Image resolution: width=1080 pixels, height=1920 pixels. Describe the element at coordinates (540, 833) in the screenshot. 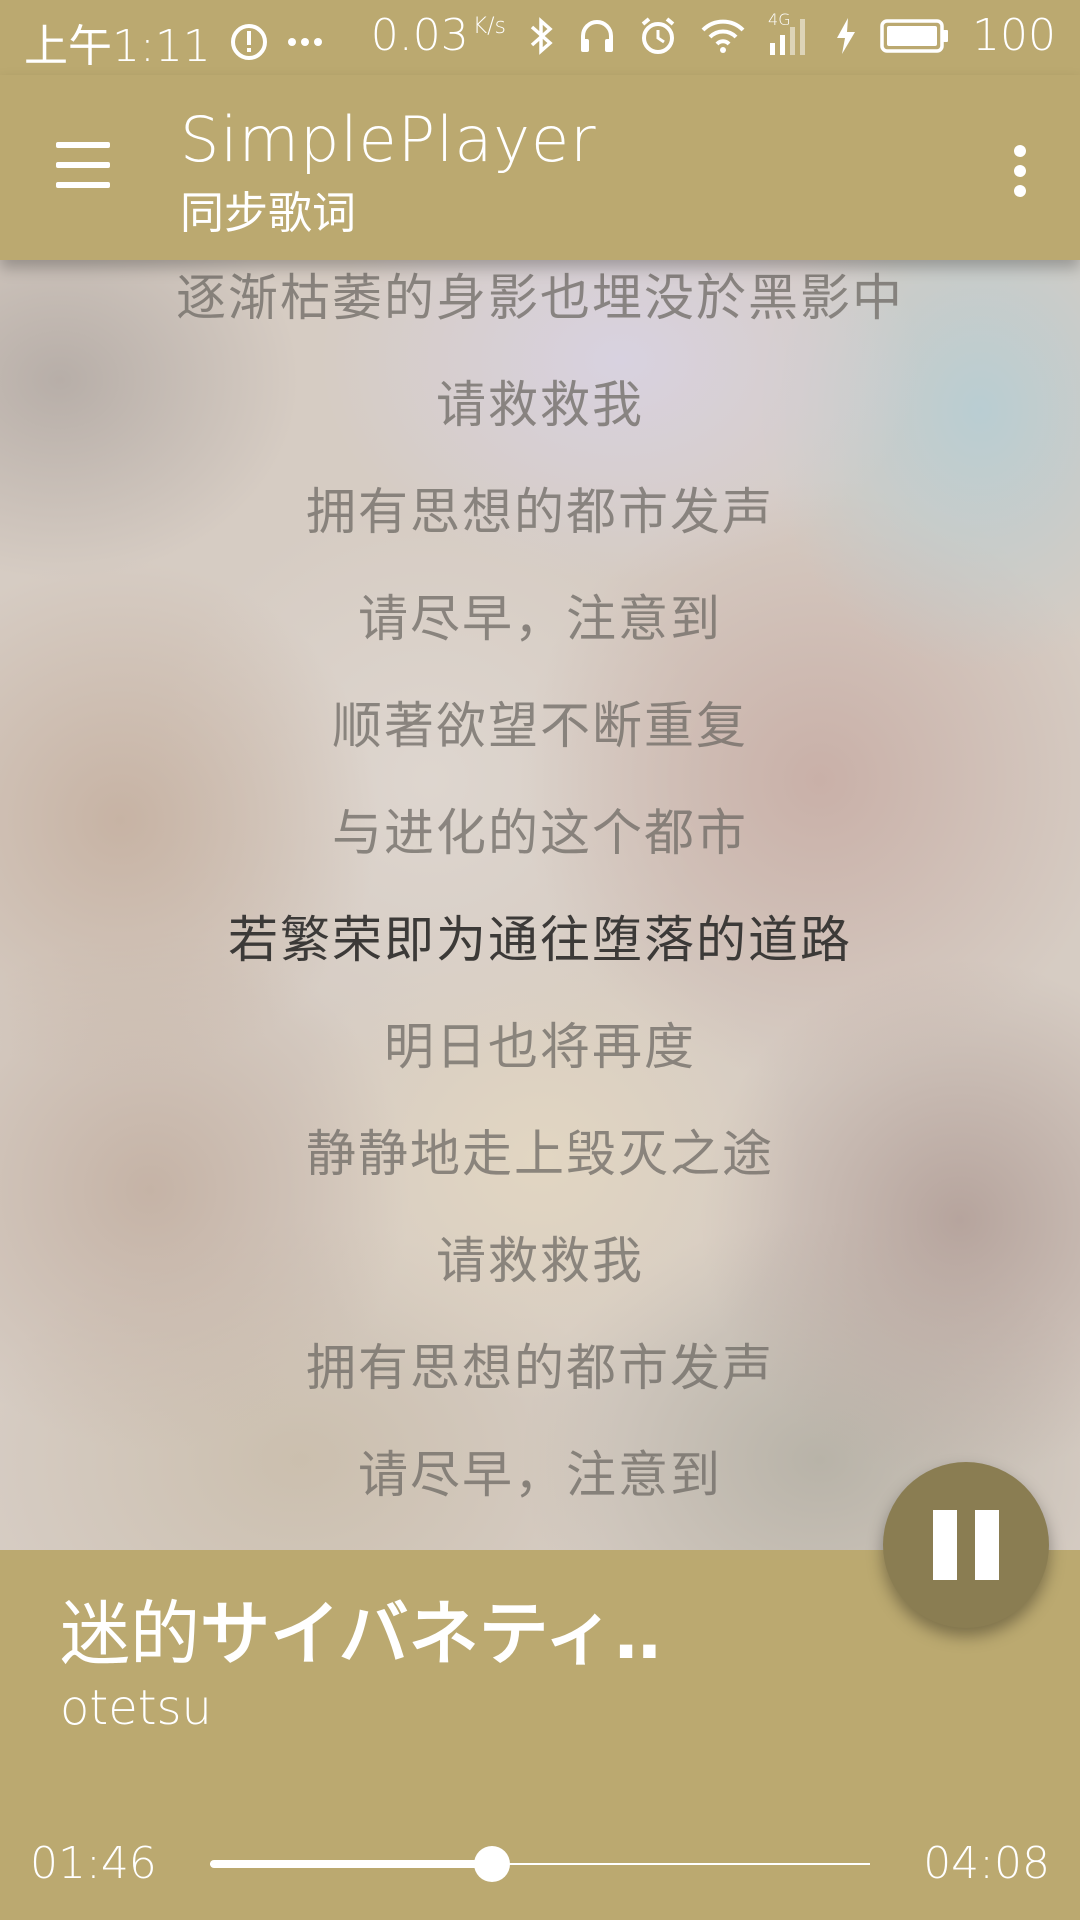

I see `lyric-line: 与进化的这个都市` at that location.